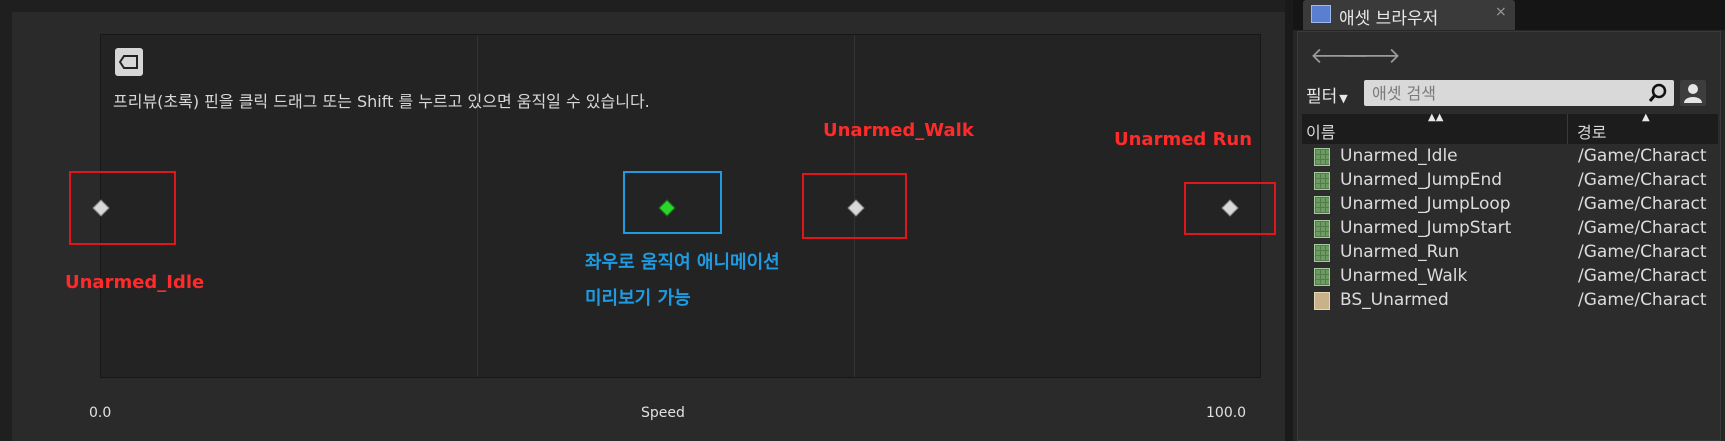 This screenshot has height=441, width=1725. I want to click on list-item: Unarmed_JumpStart /Game/Charact, so click(1510, 229).